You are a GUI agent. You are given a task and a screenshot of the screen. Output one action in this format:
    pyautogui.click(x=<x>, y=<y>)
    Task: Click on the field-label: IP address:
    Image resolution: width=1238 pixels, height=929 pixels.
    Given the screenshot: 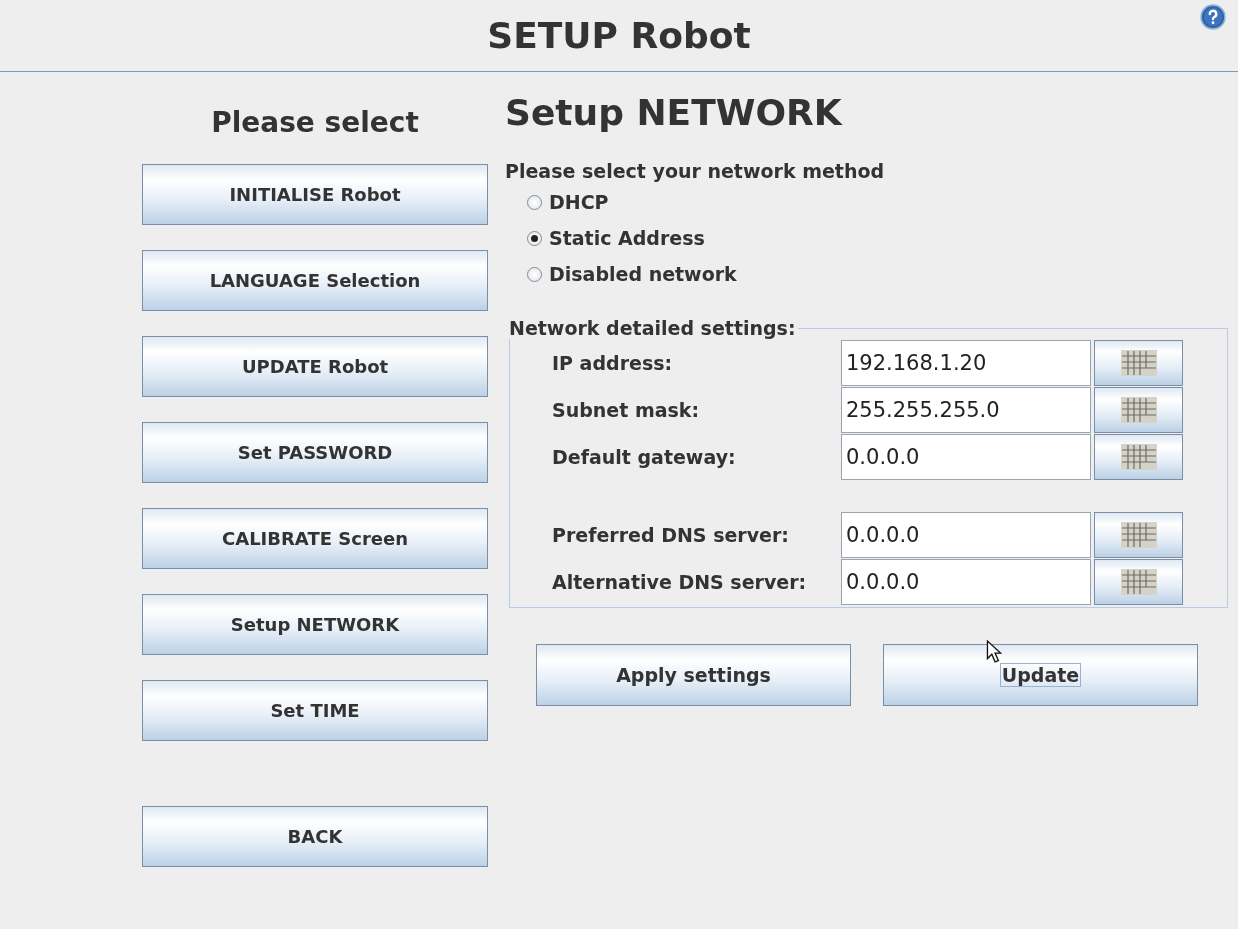 What is the action you would take?
    pyautogui.click(x=613, y=362)
    